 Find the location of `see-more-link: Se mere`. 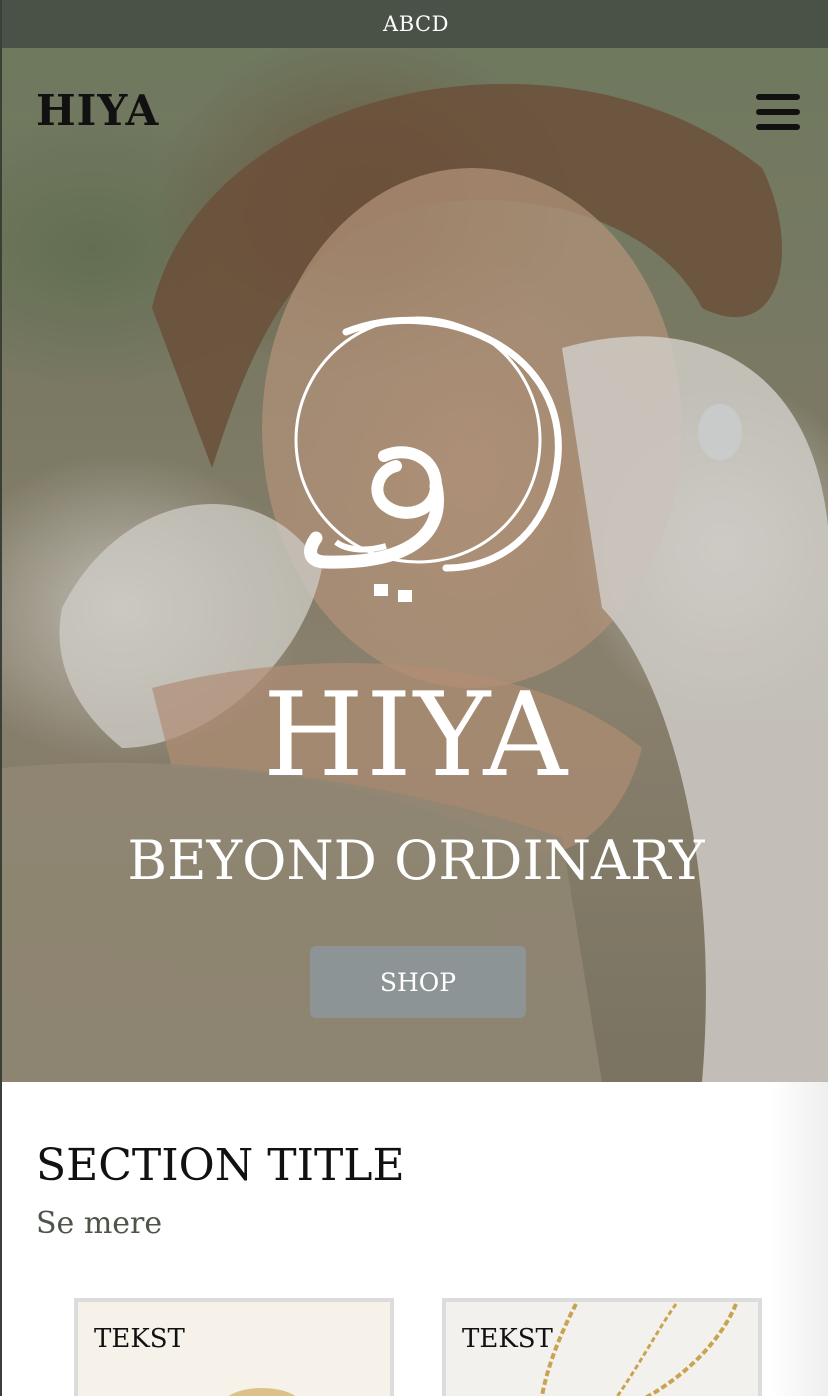

see-more-link: Se mere is located at coordinates (99, 1223).